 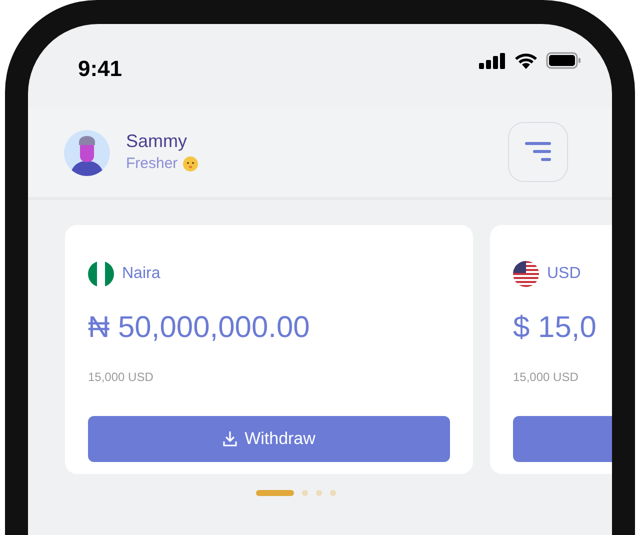 I want to click on download-icon, so click(x=229, y=439).